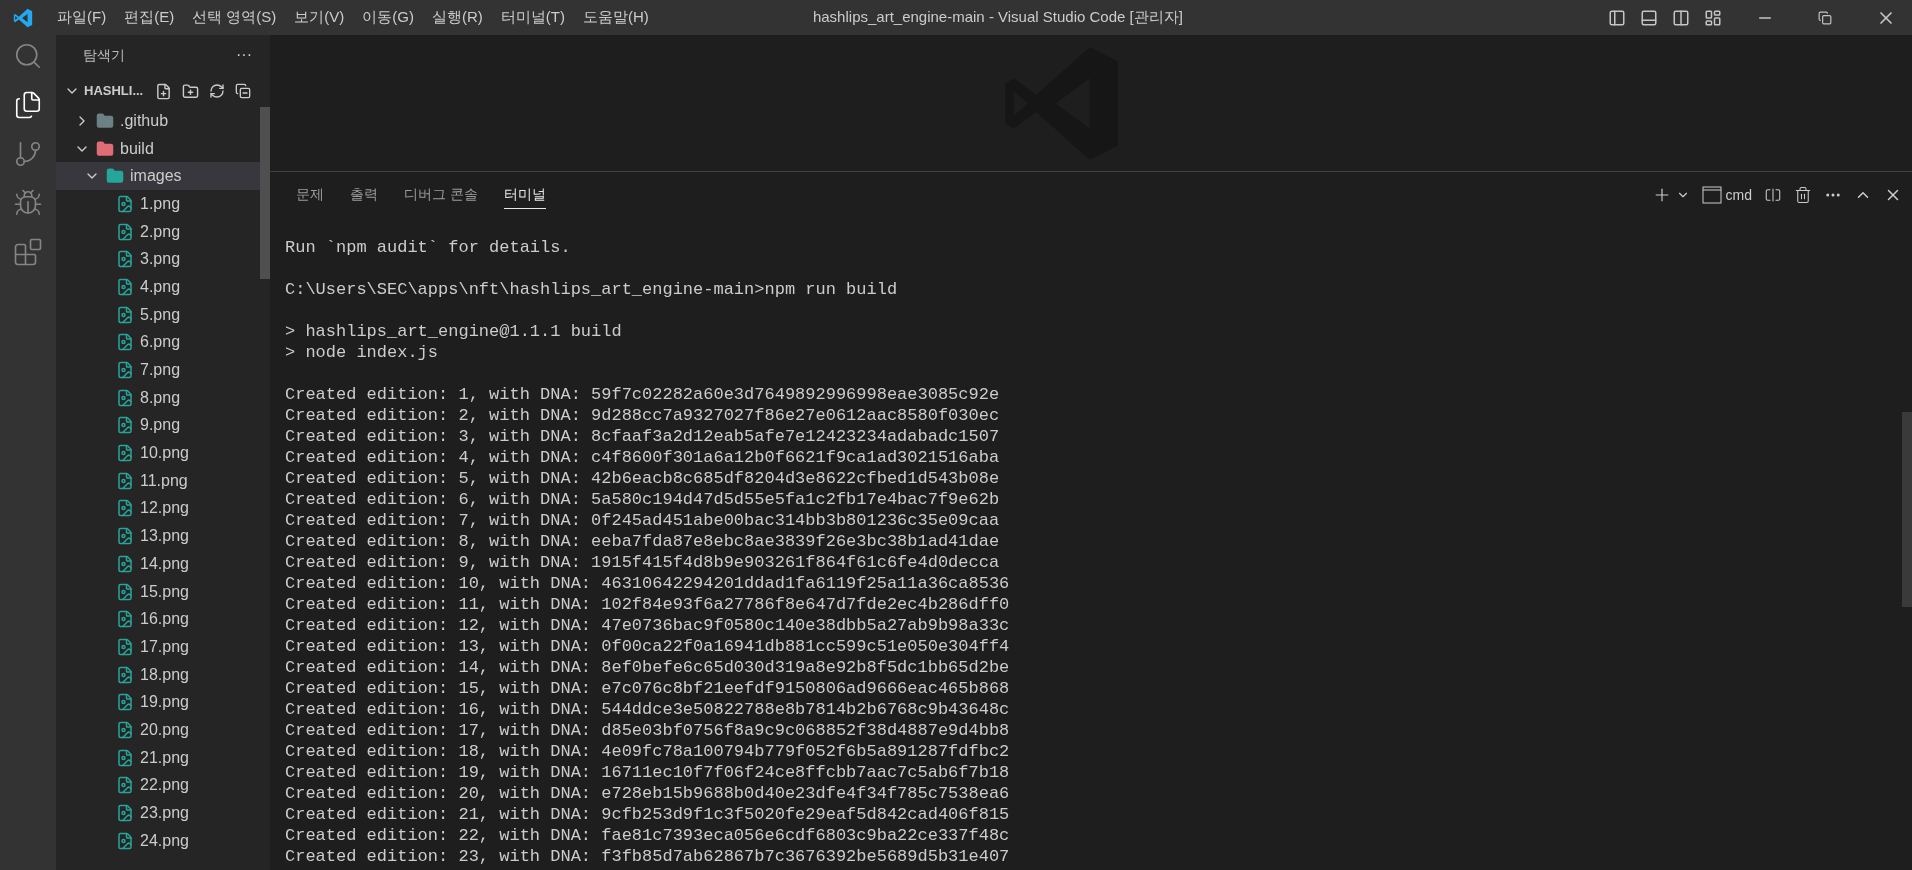 The height and width of the screenshot is (870, 1912). I want to click on tree-item: 23.png, so click(158, 813).